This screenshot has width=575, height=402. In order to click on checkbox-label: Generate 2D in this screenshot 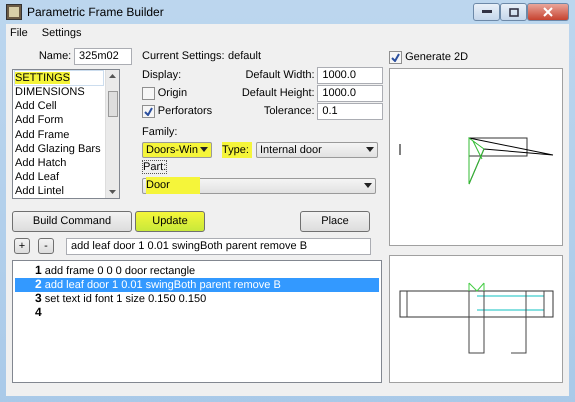, I will do `click(436, 57)`.